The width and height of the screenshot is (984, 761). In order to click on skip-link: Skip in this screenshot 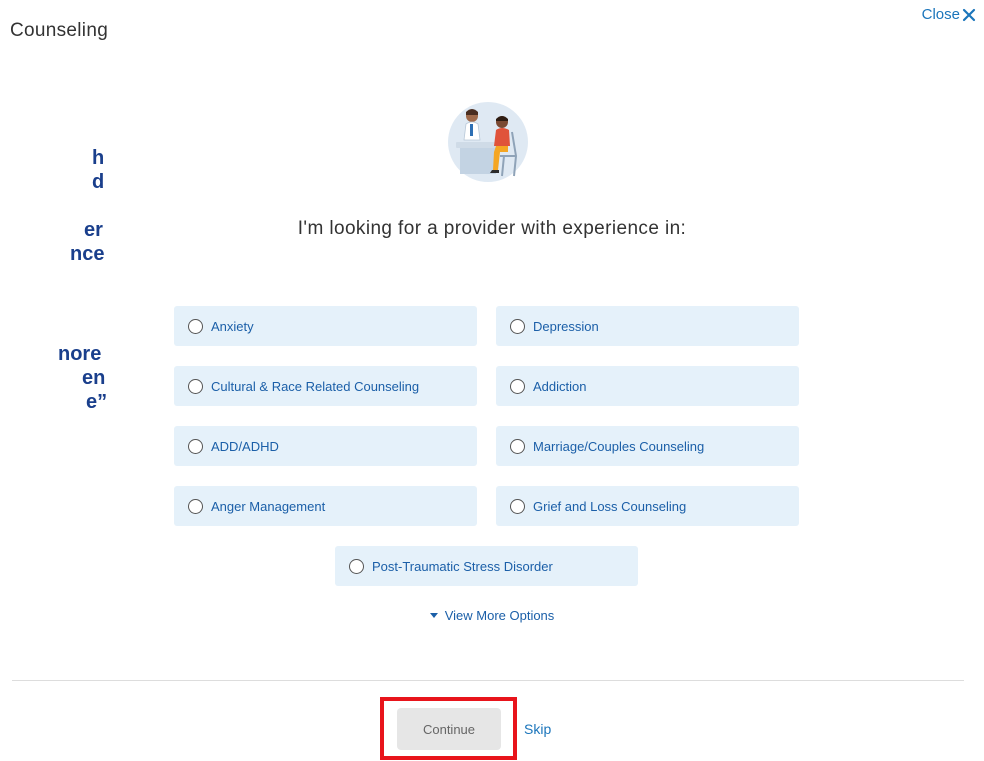, I will do `click(537, 729)`.